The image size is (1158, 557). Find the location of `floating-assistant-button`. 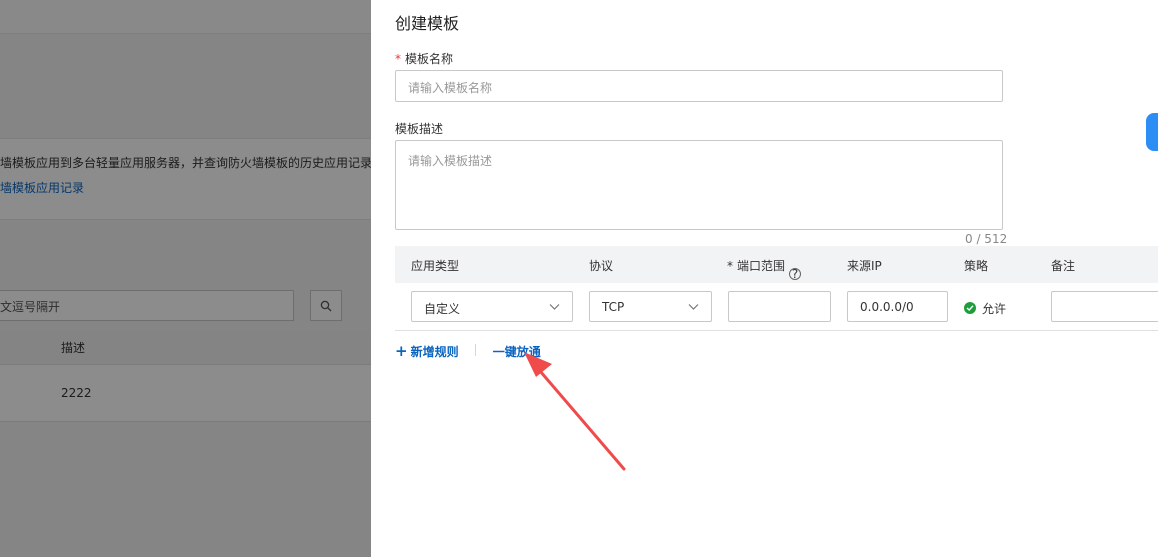

floating-assistant-button is located at coordinates (1152, 132).